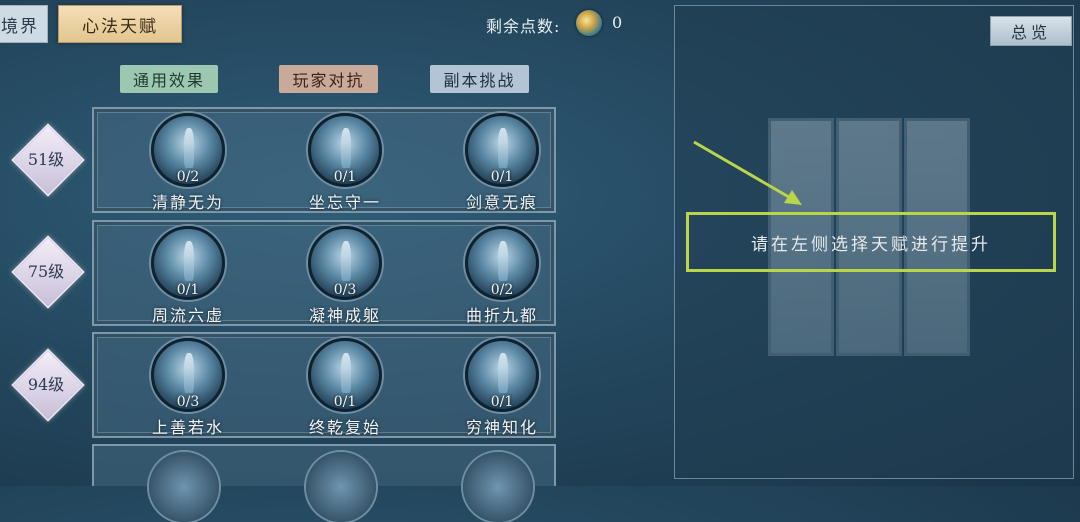 Image resolution: width=1080 pixels, height=522 pixels. Describe the element at coordinates (503, 162) in the screenshot. I see `talent-node: 0/1 剑意无痕` at that location.